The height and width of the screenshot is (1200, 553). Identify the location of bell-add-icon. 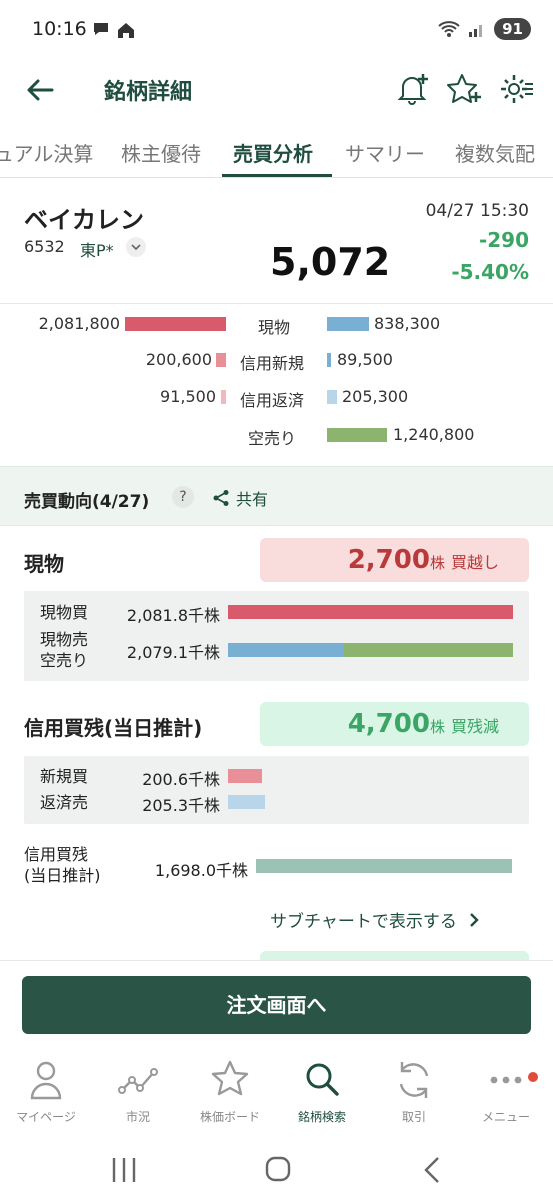
(412, 89).